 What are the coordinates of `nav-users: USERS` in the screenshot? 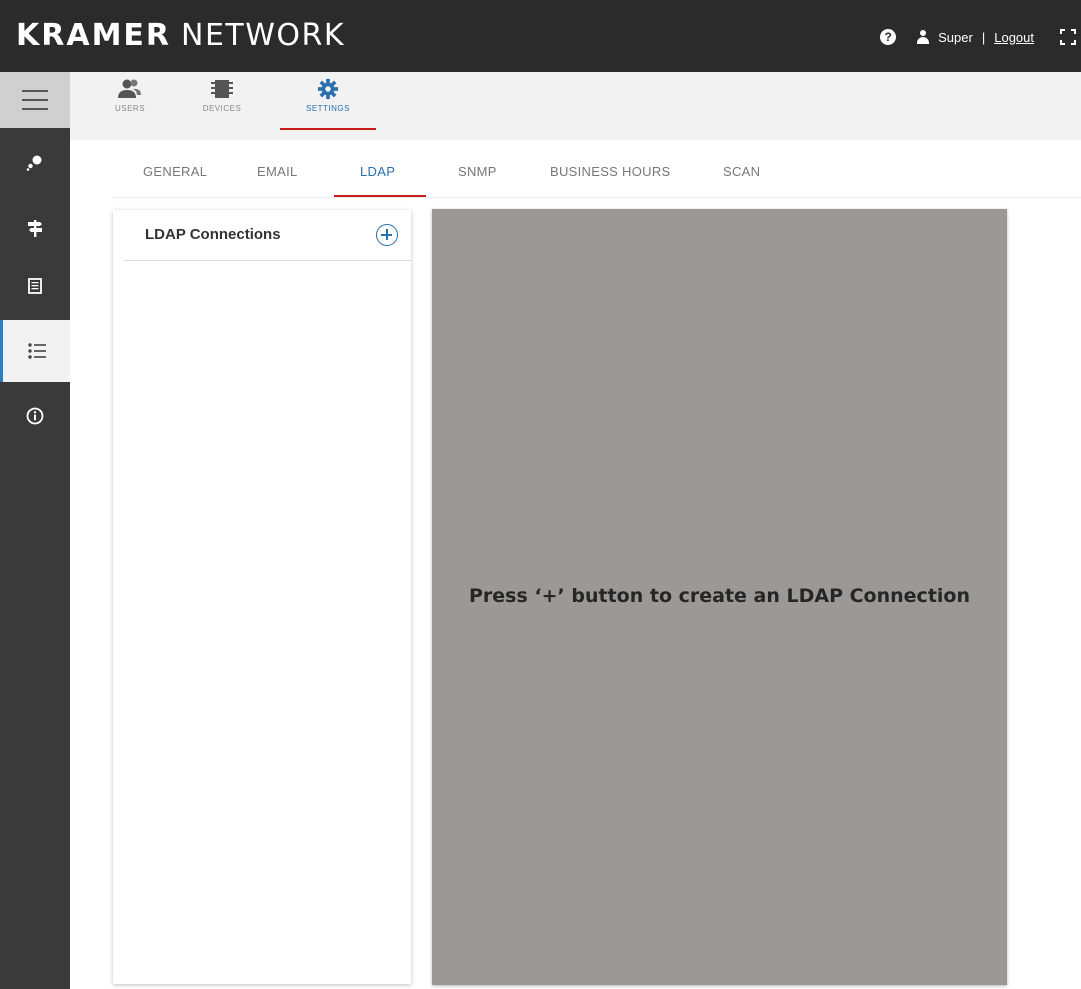 It's located at (130, 106).